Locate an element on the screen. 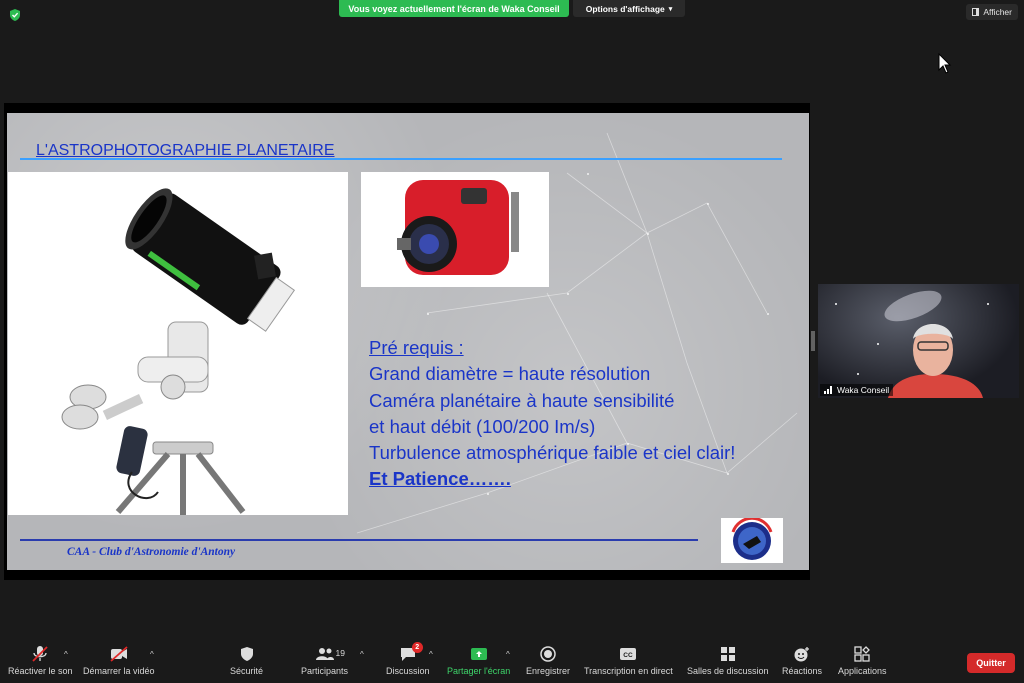 This screenshot has height=683, width=1024. unmute-button: Réactiver le son is located at coordinates (40, 661).